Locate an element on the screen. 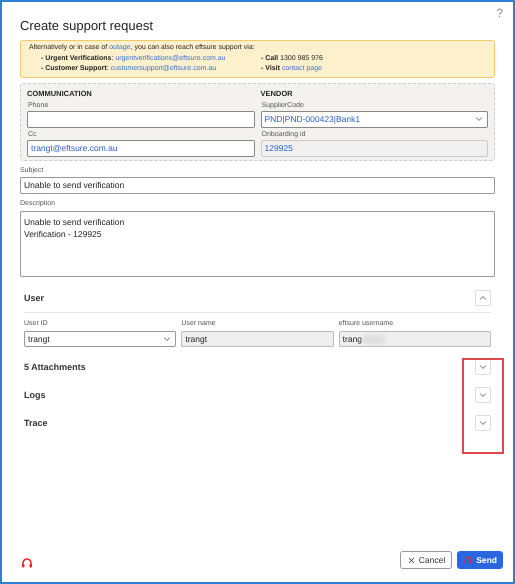 The image size is (515, 584). section-title: Trace is located at coordinates (36, 423).